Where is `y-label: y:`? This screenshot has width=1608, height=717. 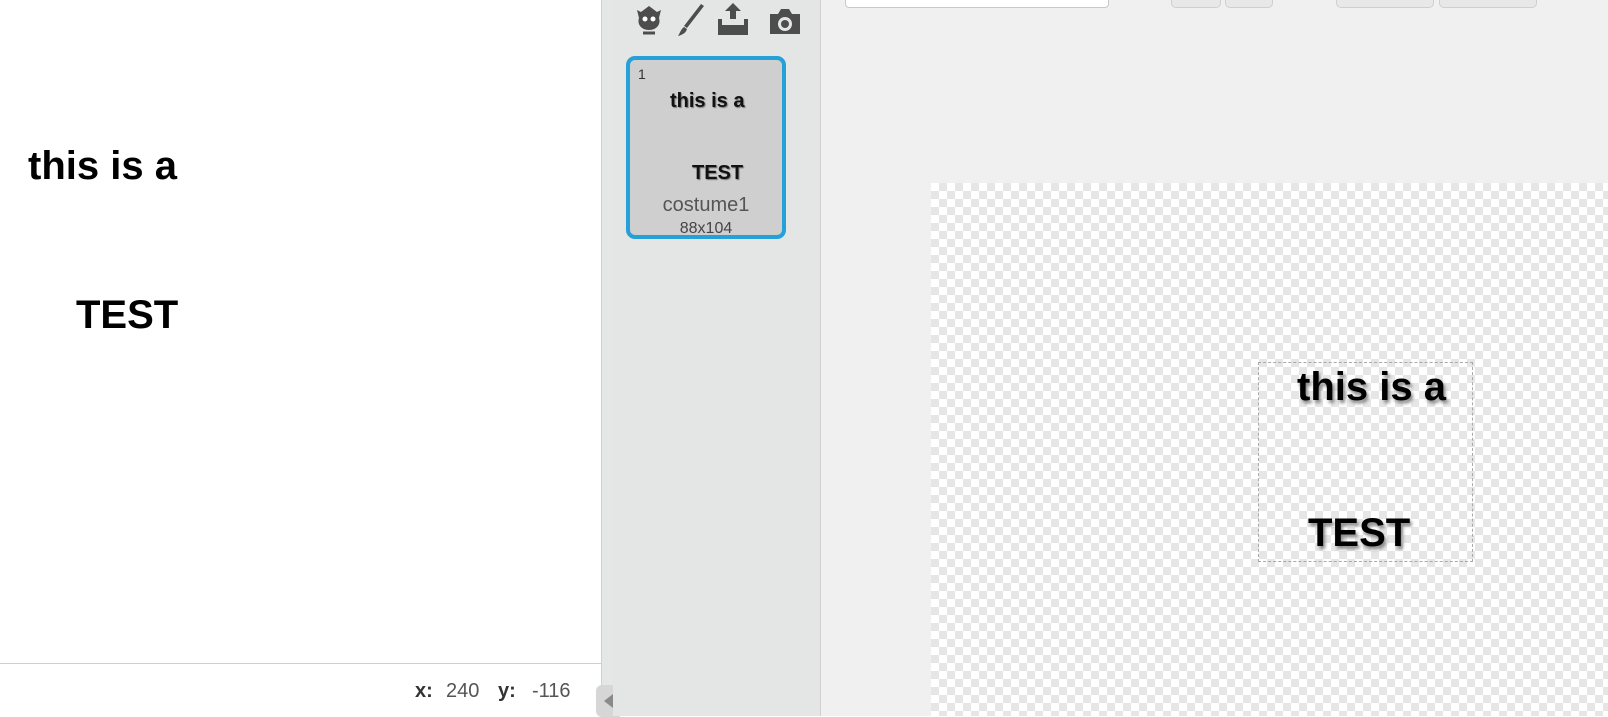
y-label: y: is located at coordinates (507, 691).